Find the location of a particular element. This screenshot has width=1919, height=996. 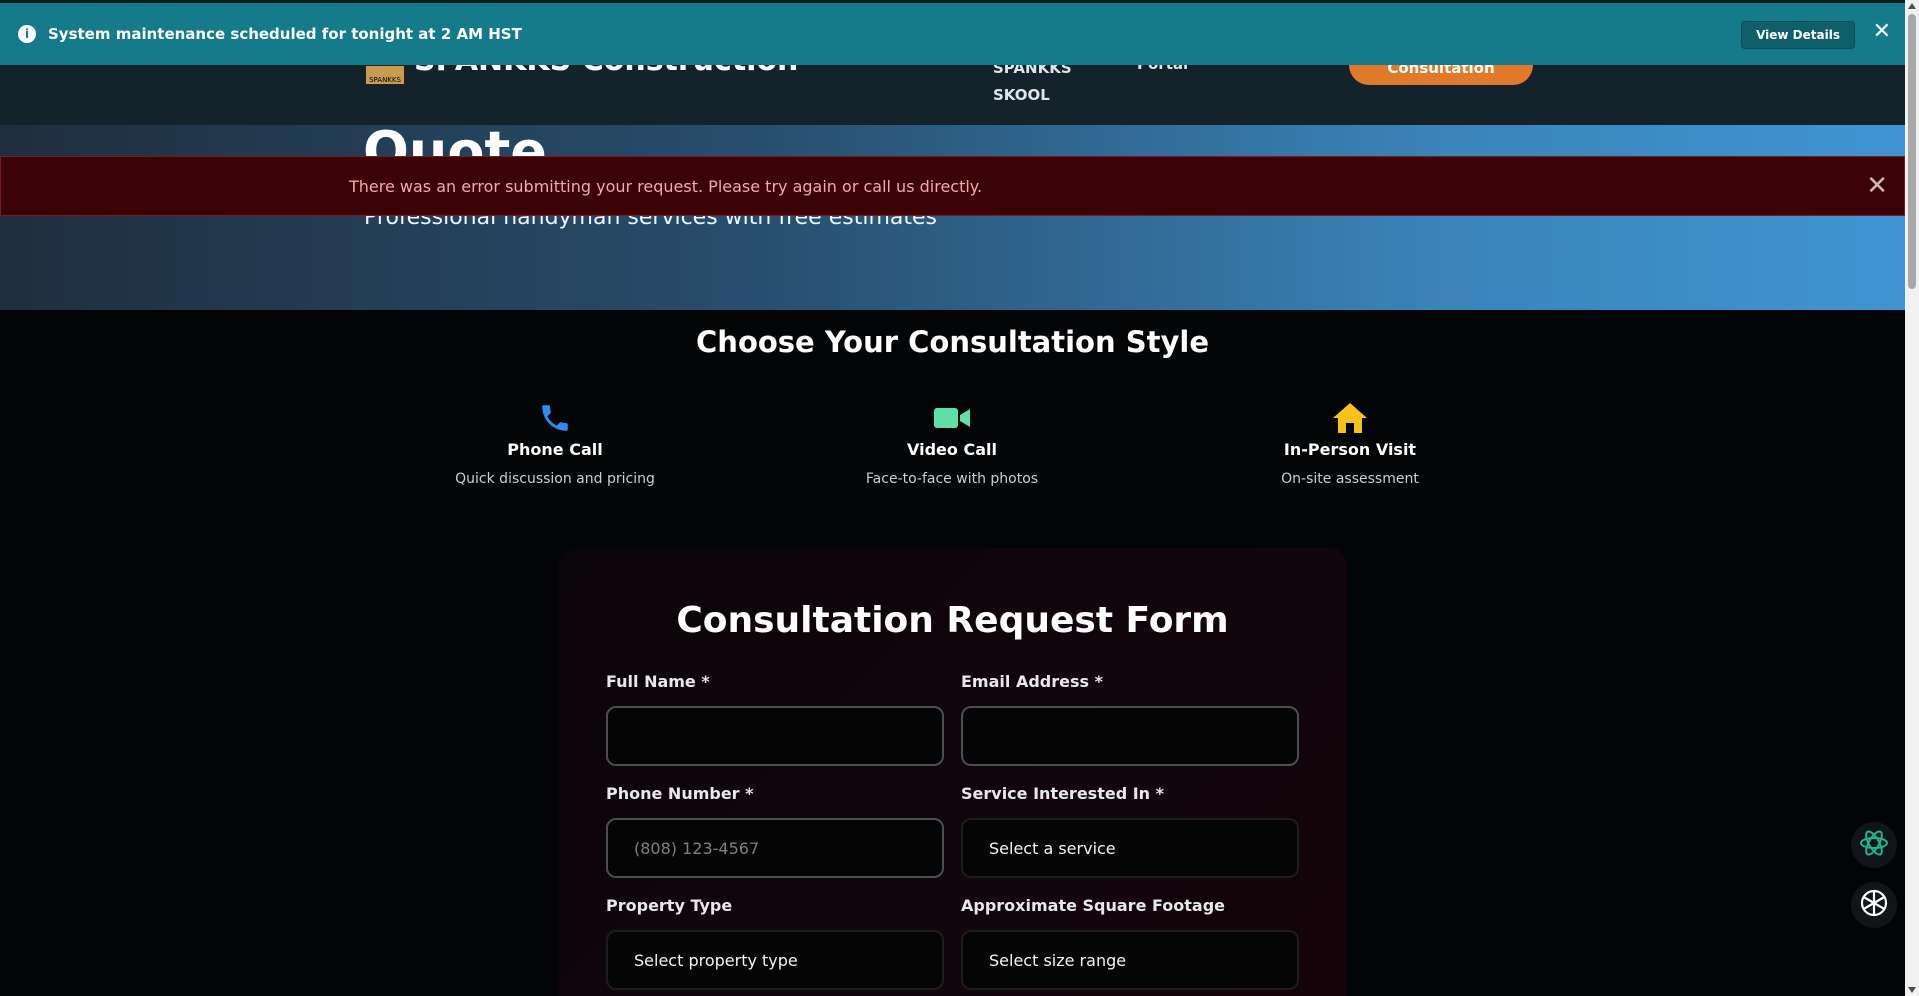

chat-assistant-button is located at coordinates (1874, 905).